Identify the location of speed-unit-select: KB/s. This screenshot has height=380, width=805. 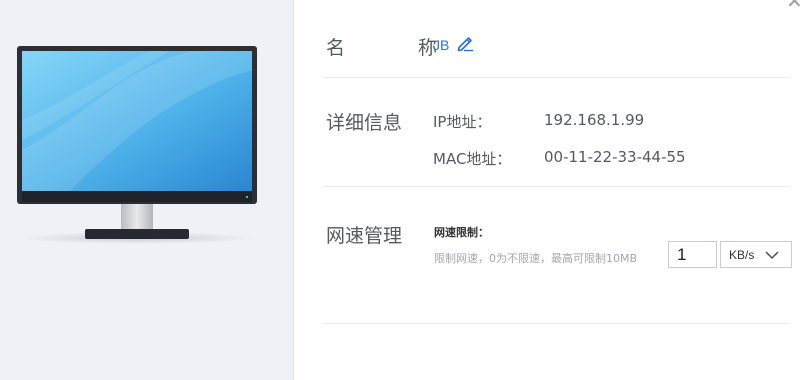
(756, 254).